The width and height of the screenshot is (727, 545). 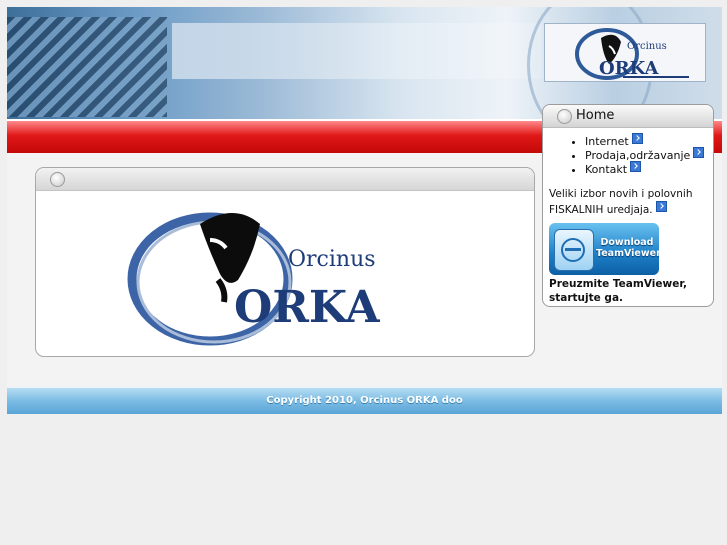 I want to click on banner-highlight, so click(x=357, y=51).